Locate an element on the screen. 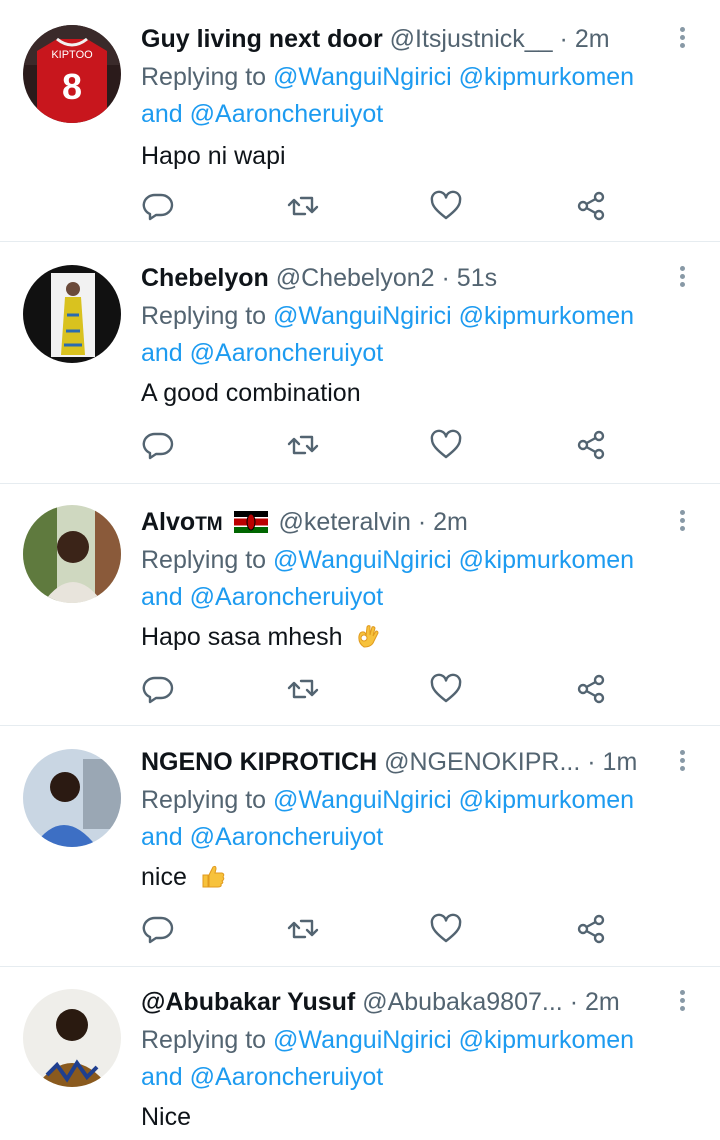 This screenshot has height=1140, width=720. display-name: Guy living next door is located at coordinates (262, 39).